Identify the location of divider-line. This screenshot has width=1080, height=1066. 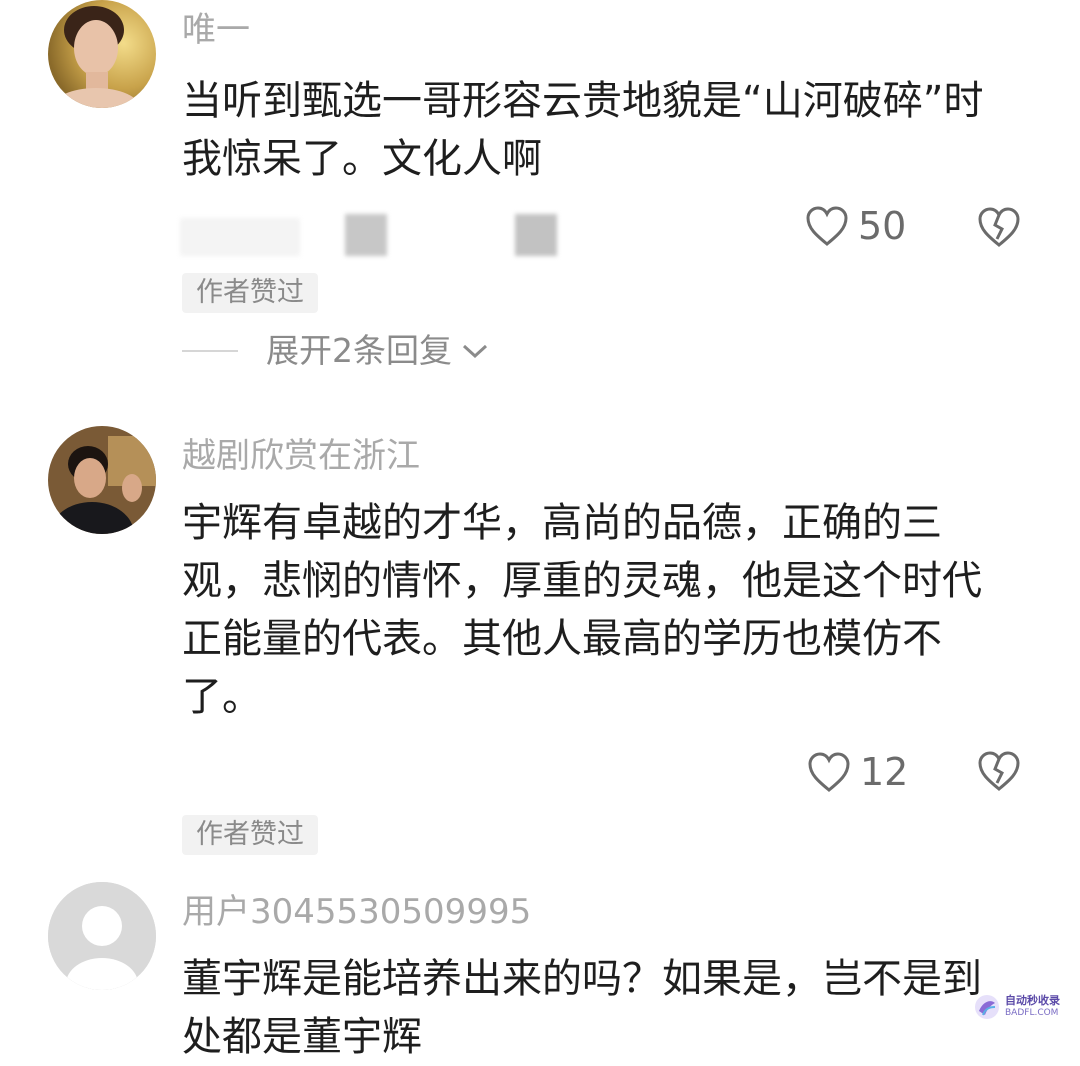
(210, 351).